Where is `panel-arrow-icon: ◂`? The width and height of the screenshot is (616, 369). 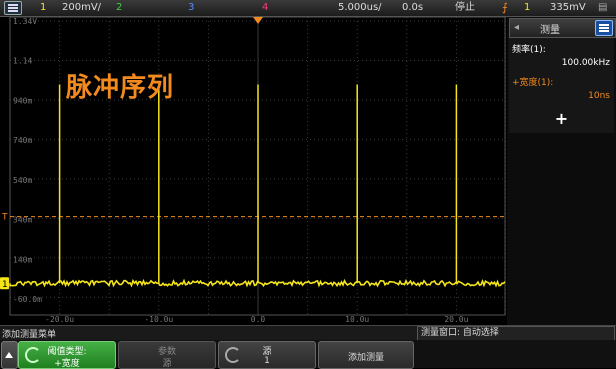
panel-arrow-icon: ◂ is located at coordinates (517, 27).